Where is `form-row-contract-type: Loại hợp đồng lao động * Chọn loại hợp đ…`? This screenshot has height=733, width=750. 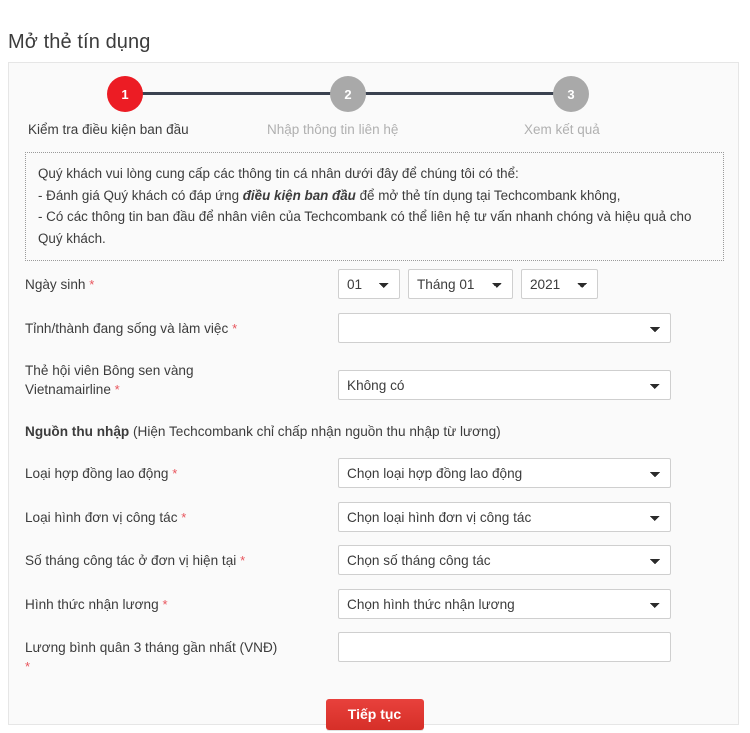
form-row-contract-type: Loại hợp đồng lao động * Chọn loại hợp đ… is located at coordinates (374, 479).